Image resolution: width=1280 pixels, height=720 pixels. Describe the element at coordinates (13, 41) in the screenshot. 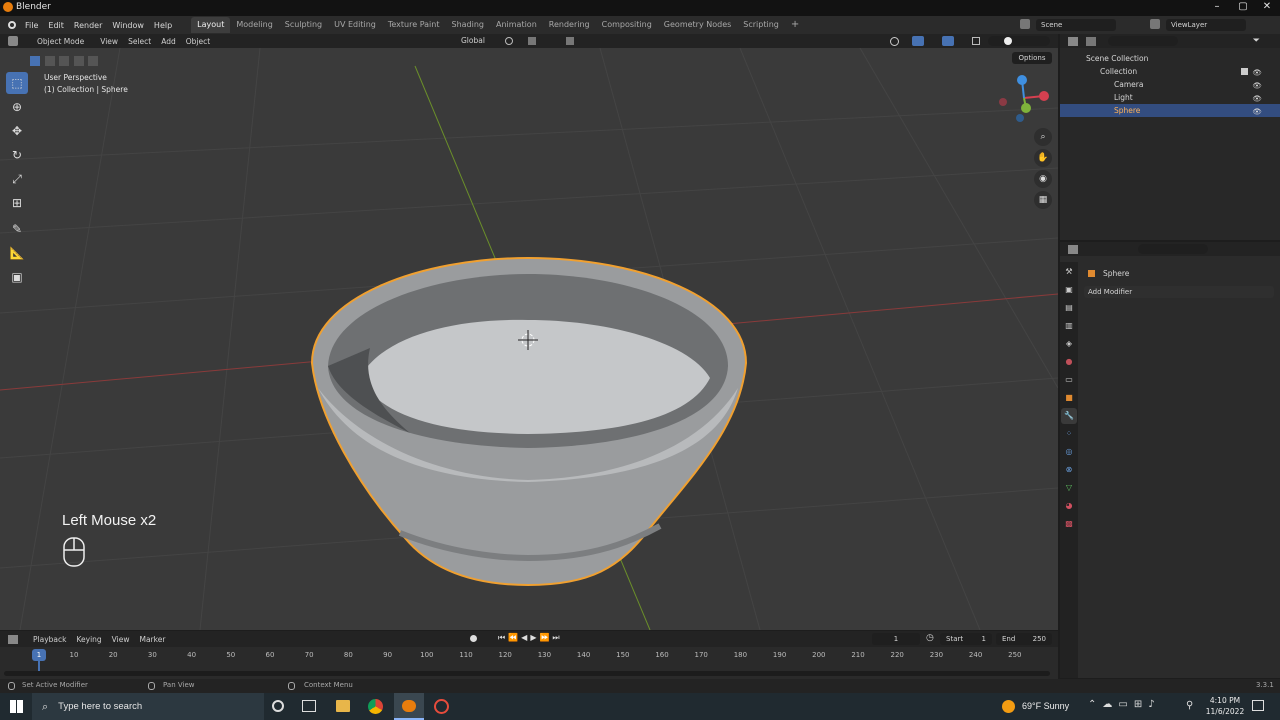

I see `editor-type-icon` at that location.